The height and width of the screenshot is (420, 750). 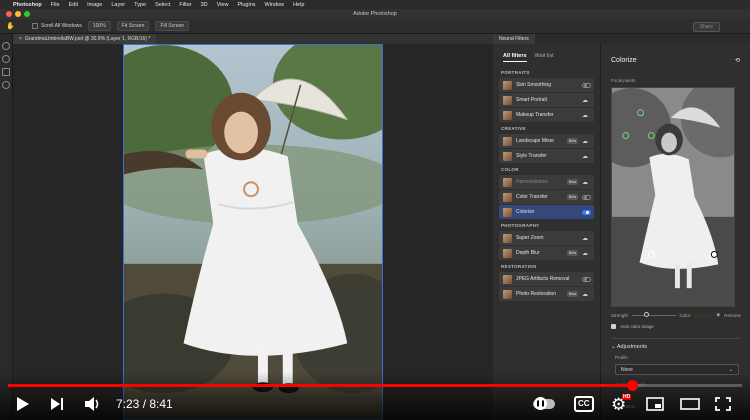 I want to click on video-progress-bar, so click(x=375, y=385).